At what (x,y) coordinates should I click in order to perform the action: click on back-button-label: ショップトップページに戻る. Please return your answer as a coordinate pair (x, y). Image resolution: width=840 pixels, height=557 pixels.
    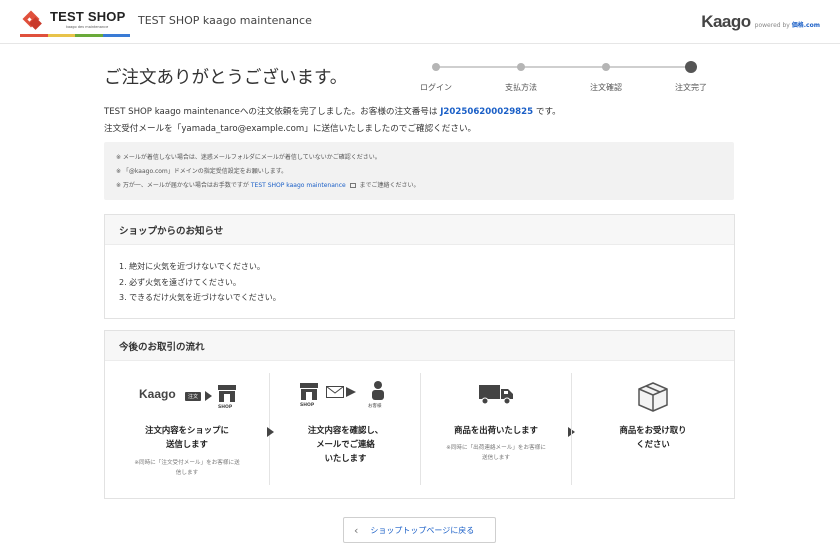
    Looking at the image, I should click on (422, 530).